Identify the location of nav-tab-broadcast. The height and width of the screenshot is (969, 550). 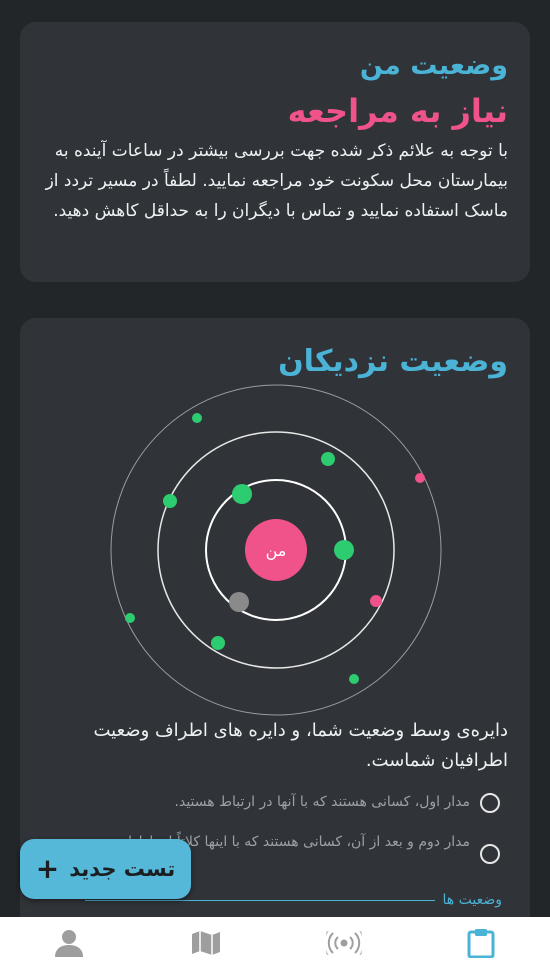
(344, 943).